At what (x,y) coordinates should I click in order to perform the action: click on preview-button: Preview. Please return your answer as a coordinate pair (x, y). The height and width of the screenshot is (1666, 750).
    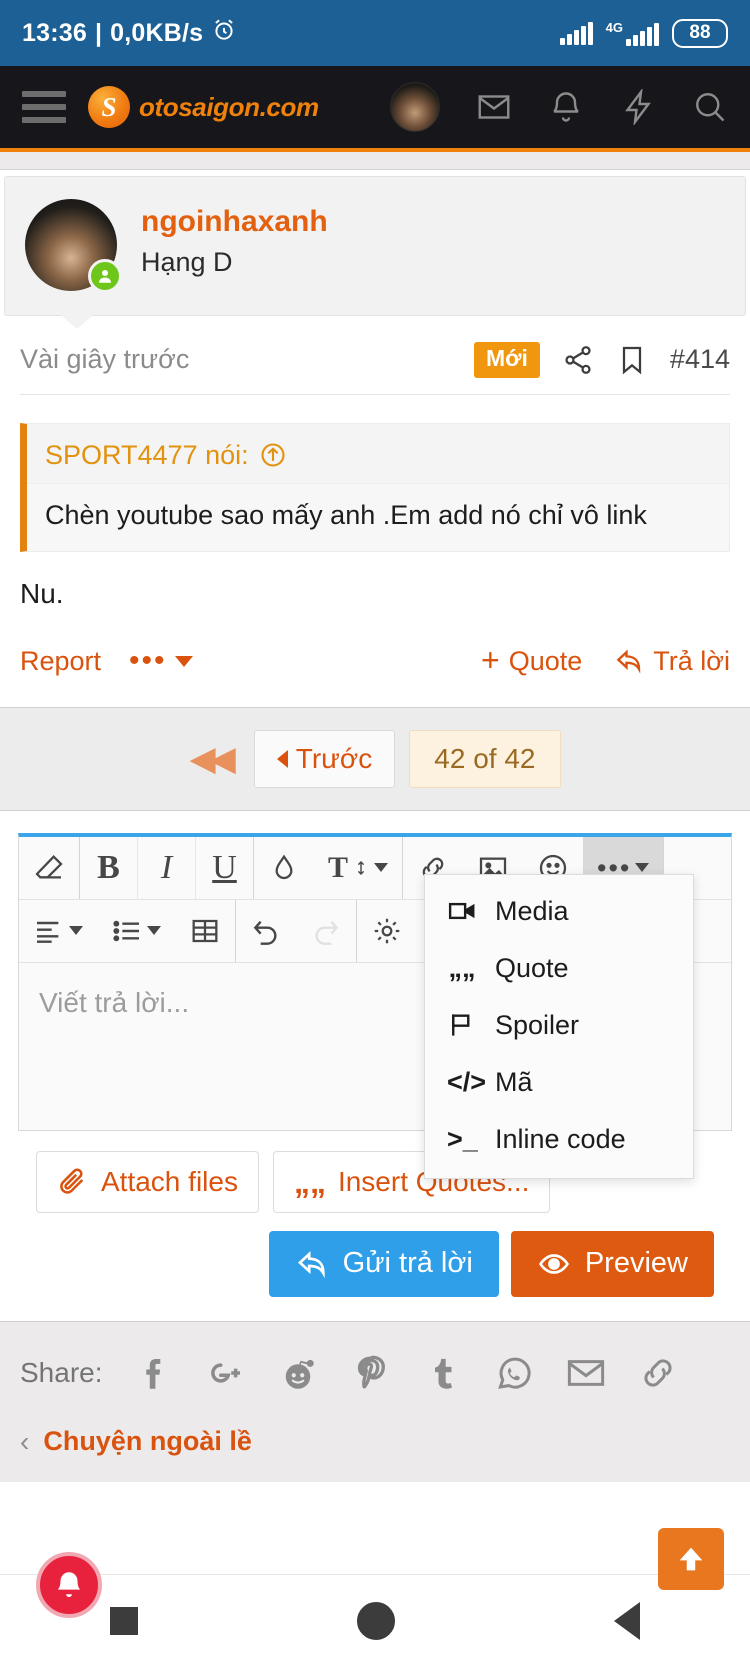
    Looking at the image, I should click on (612, 1263).